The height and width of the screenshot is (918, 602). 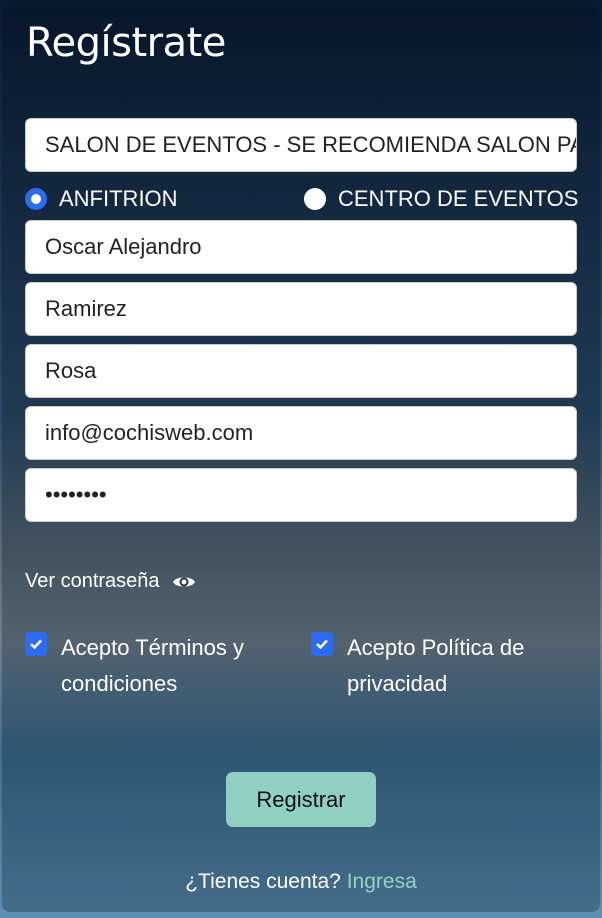 I want to click on register-button: Registrar, so click(x=301, y=799).